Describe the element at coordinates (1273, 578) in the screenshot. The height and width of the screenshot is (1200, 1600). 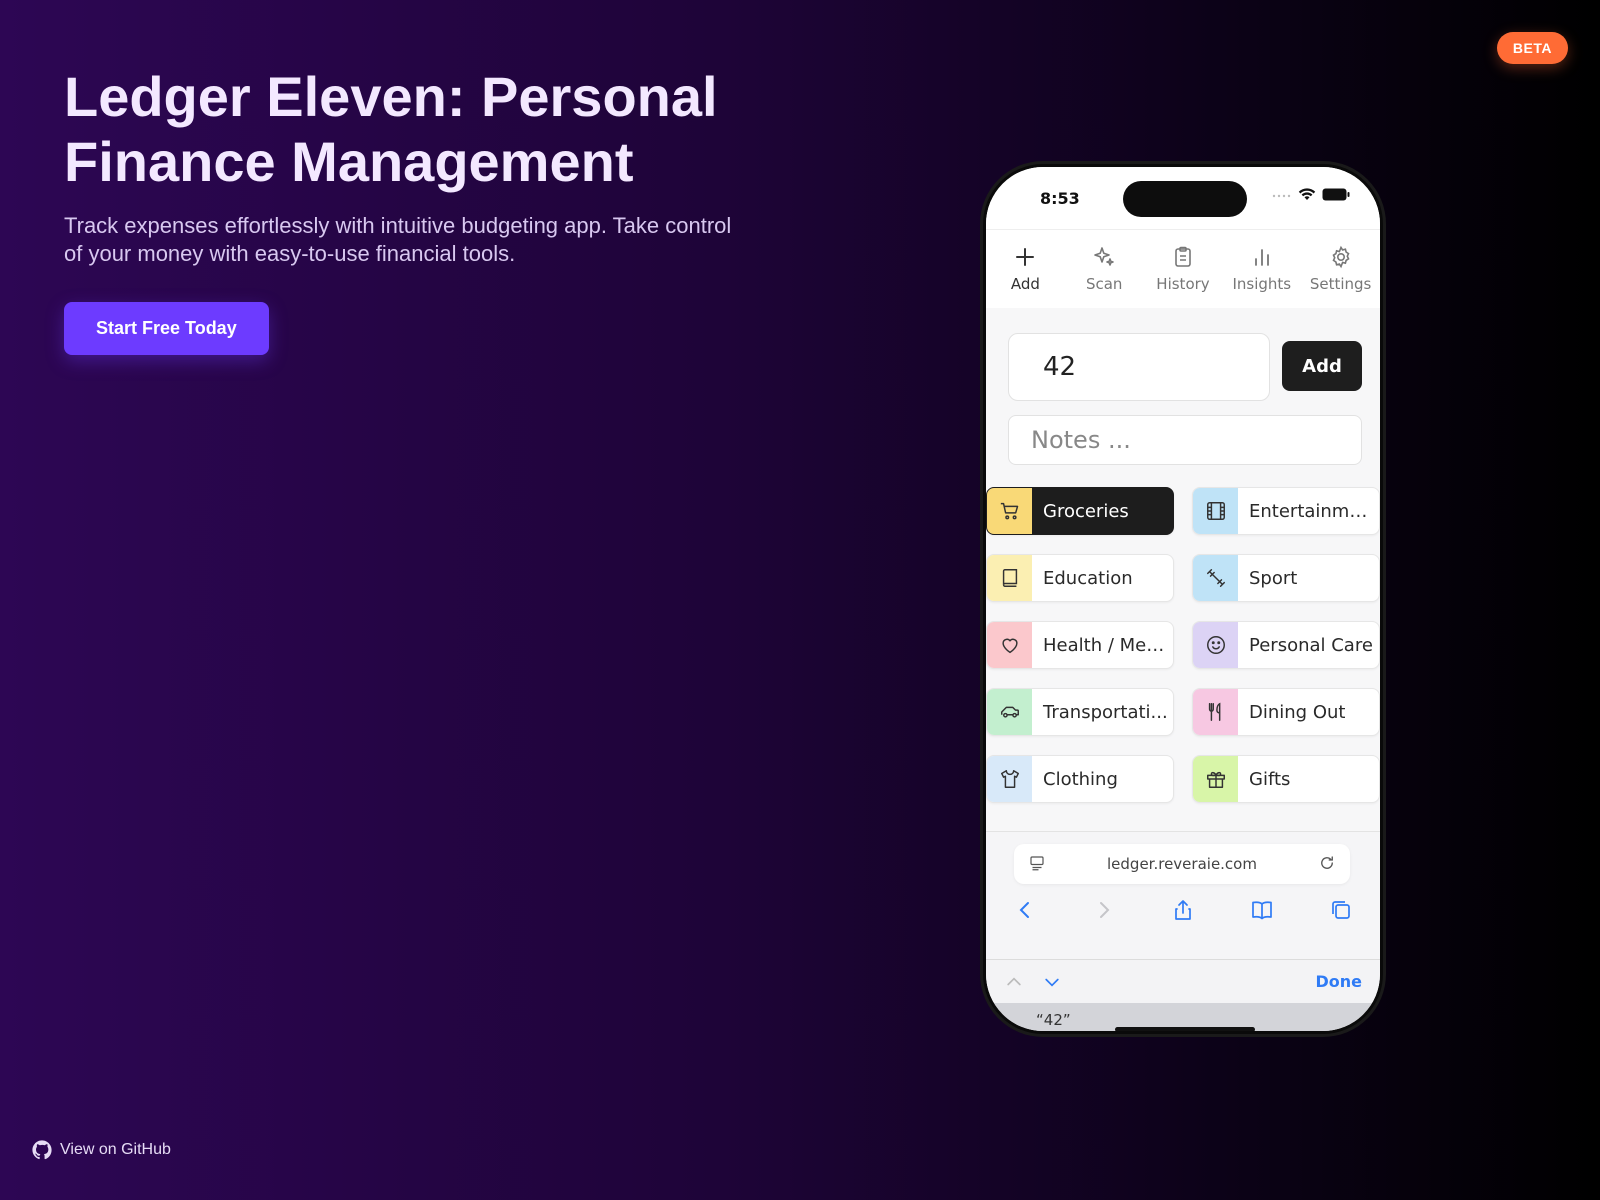
I see `category-label: Sport` at that location.